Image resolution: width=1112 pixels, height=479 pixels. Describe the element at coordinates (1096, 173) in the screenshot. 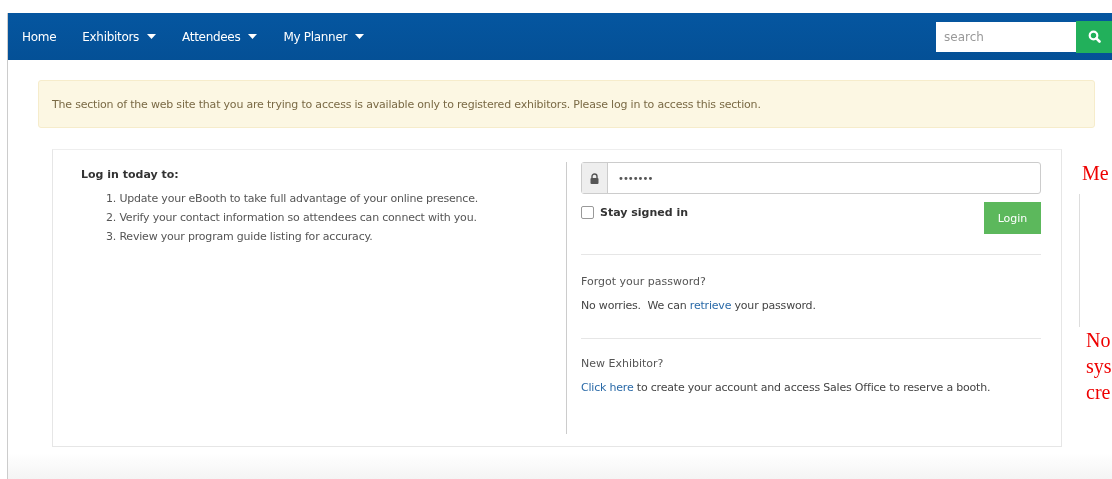

I see `side-note: Me` at that location.